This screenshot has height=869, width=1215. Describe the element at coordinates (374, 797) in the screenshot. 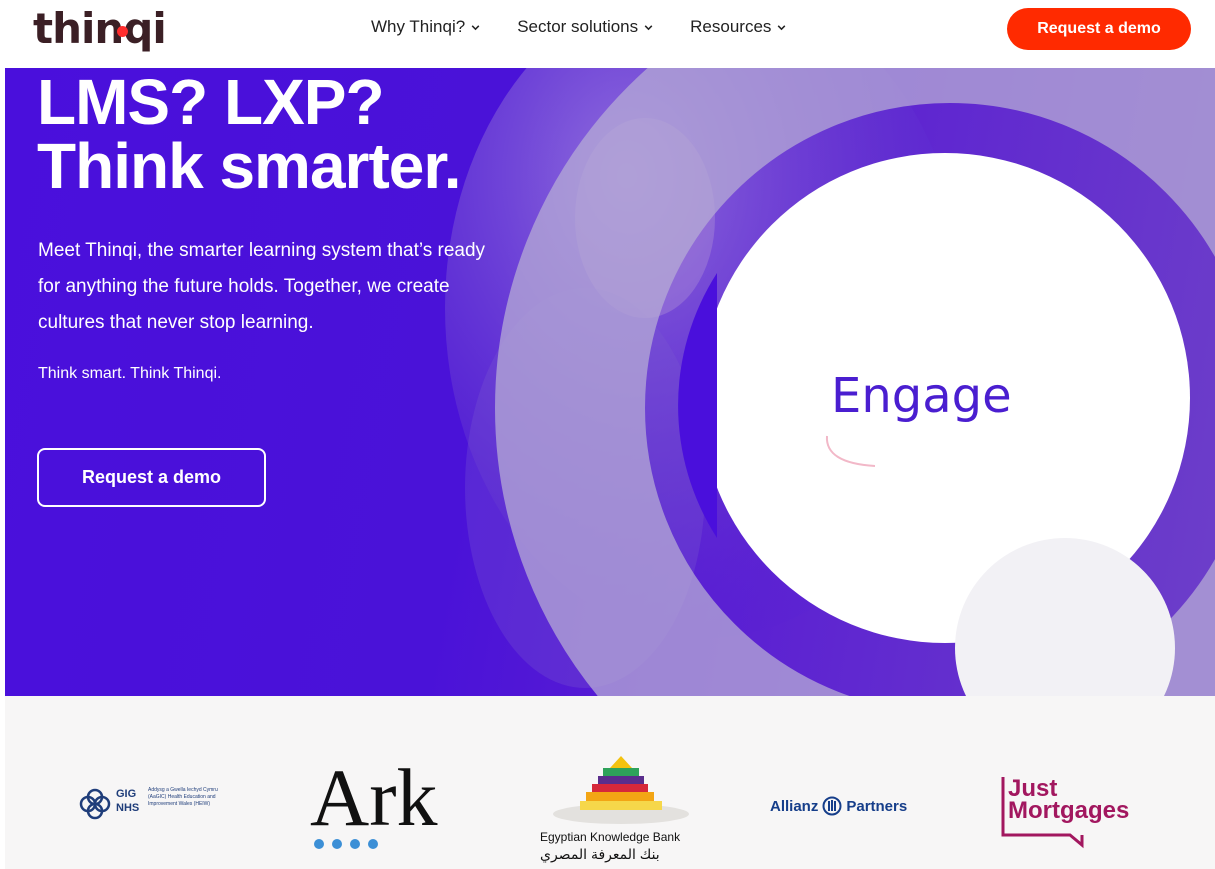

I see `ark-wordmark: Ark` at that location.